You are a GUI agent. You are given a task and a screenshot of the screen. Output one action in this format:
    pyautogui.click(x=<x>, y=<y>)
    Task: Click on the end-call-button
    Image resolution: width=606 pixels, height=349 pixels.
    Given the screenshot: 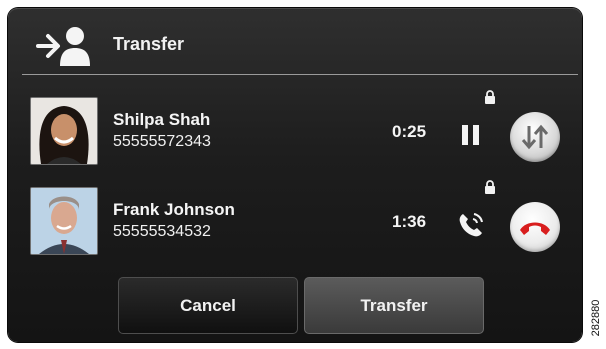 What is the action you would take?
    pyautogui.click(x=535, y=227)
    